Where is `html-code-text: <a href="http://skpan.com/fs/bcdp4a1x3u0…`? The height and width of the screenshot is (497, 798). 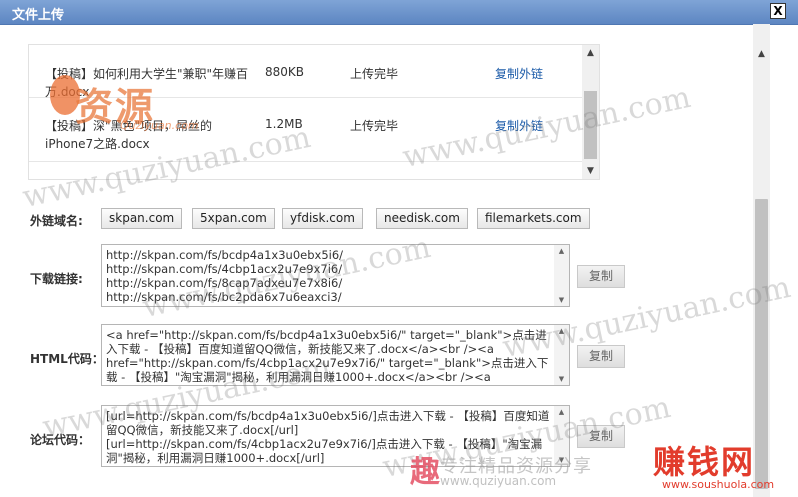 html-code-text: <a href="http://skpan.com/fs/bcdp4a1x3u0… is located at coordinates (327, 356).